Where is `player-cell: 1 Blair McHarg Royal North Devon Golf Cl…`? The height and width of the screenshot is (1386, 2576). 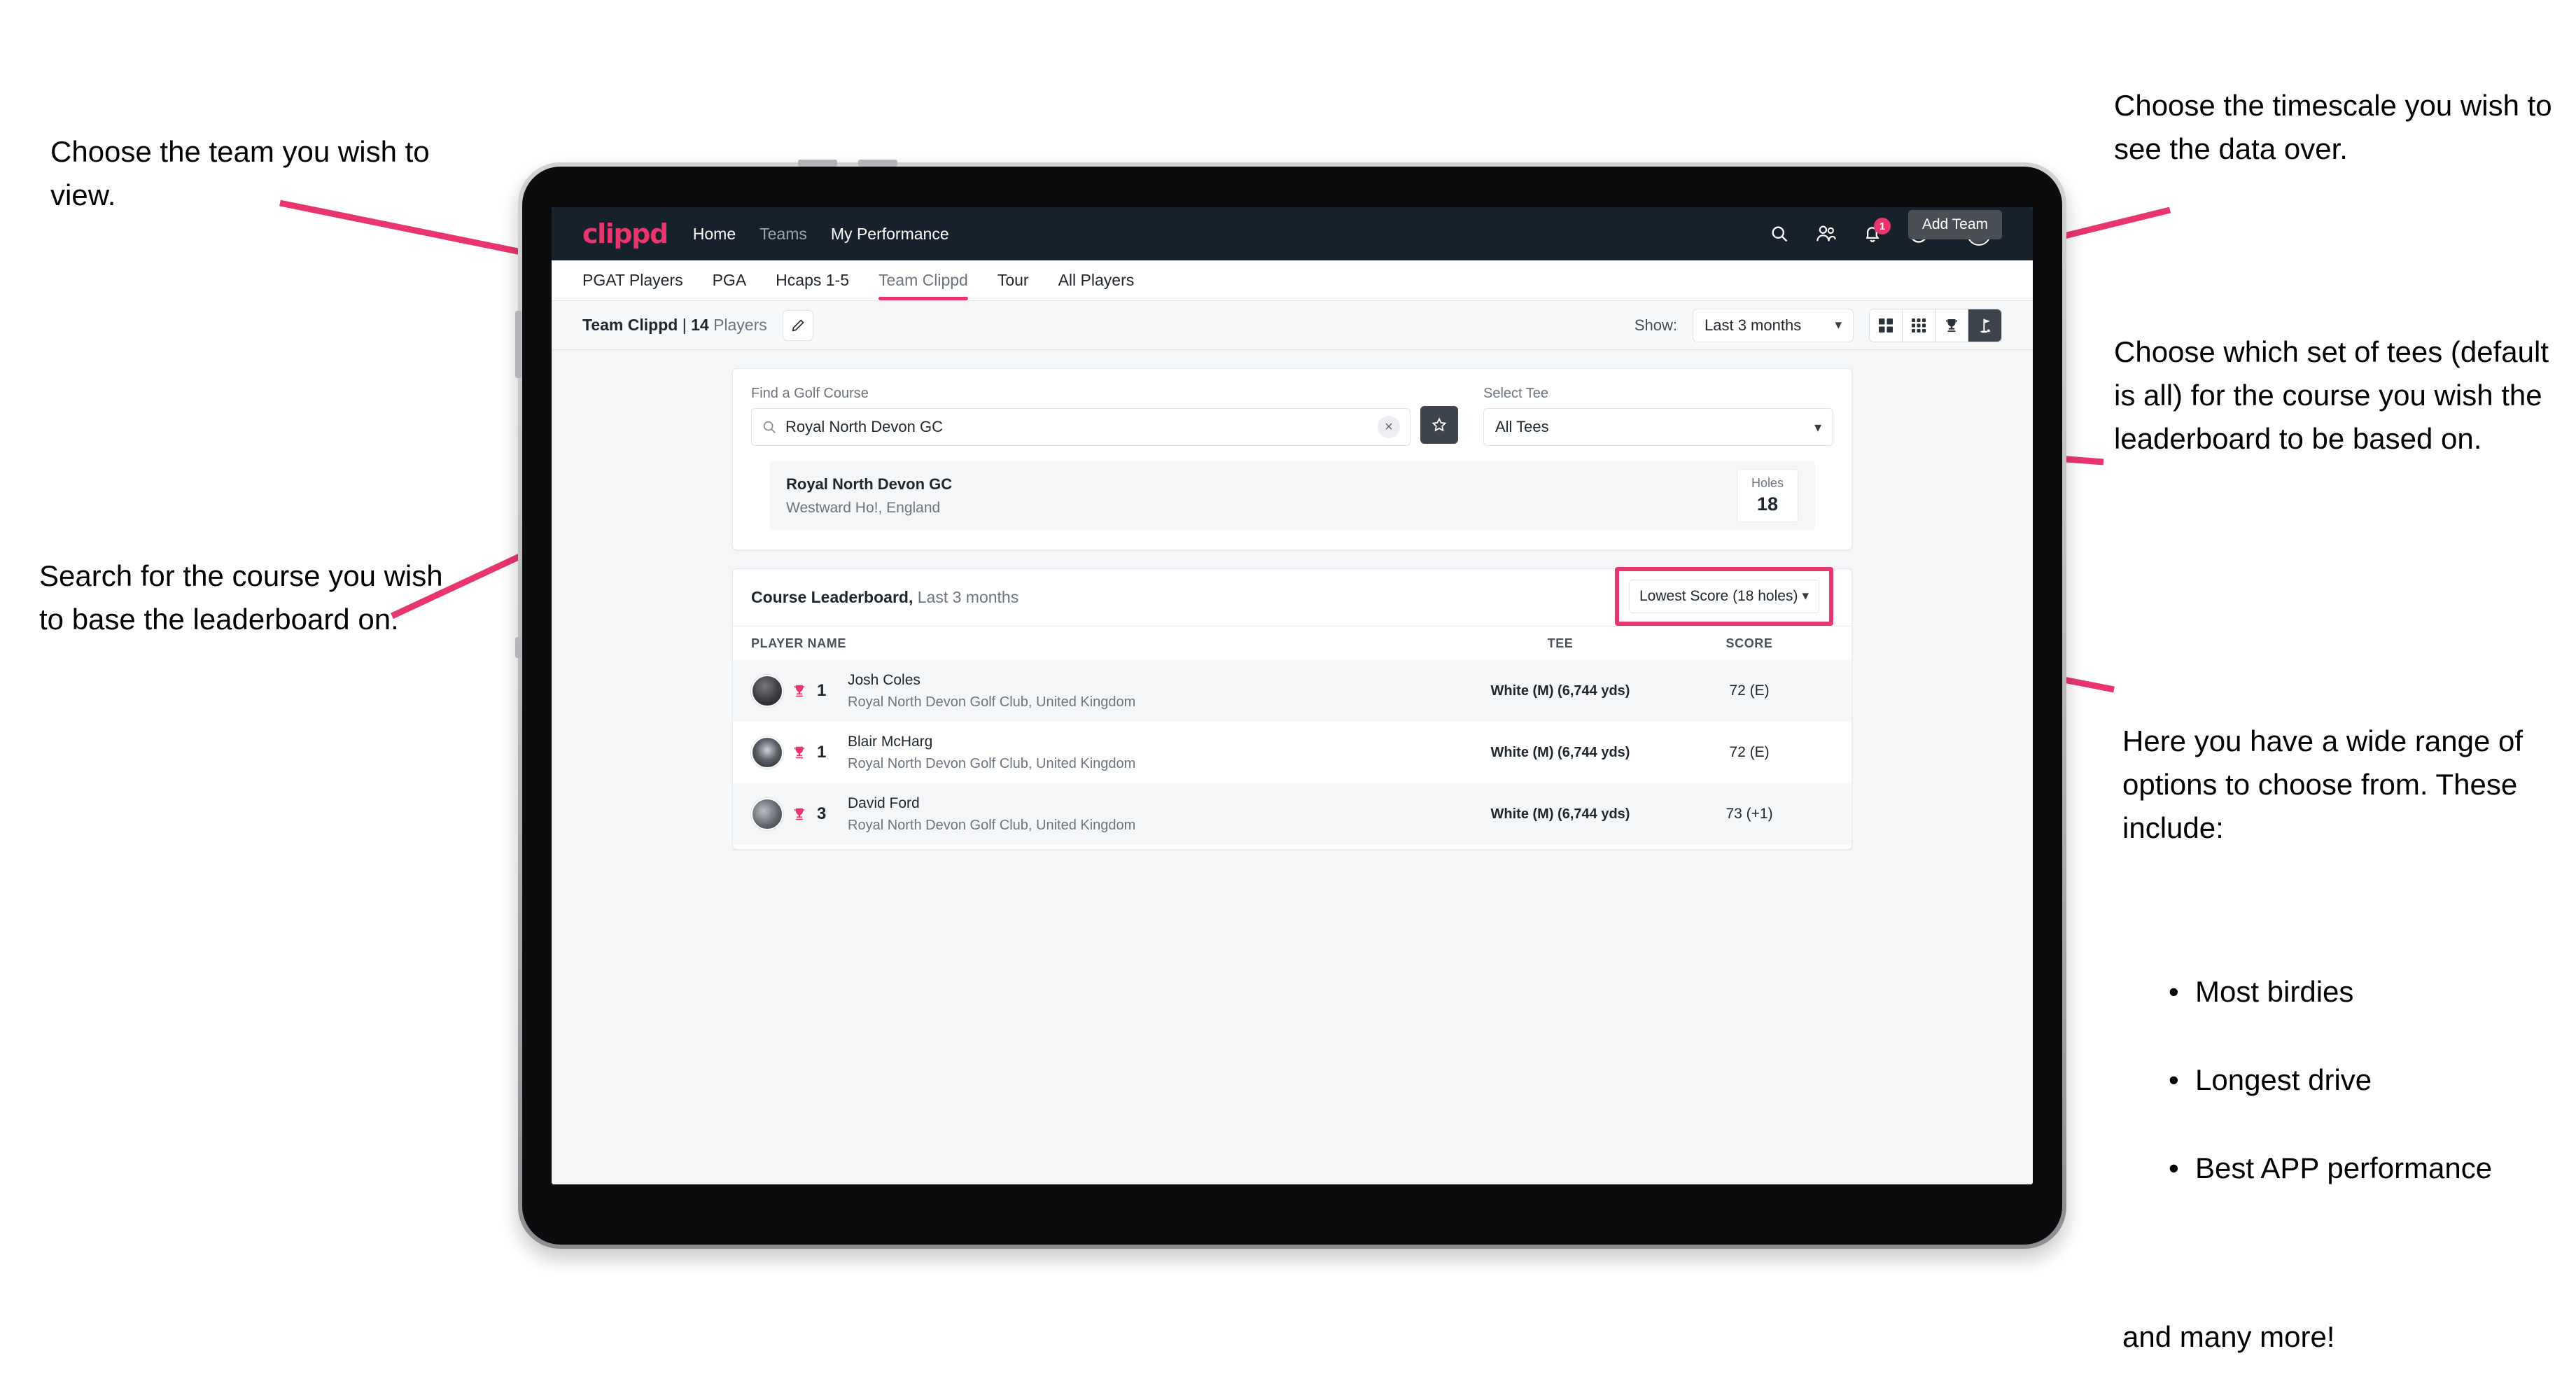
player-cell: 1 Blair McHarg Royal North Devon Golf Cl… is located at coordinates (1103, 753).